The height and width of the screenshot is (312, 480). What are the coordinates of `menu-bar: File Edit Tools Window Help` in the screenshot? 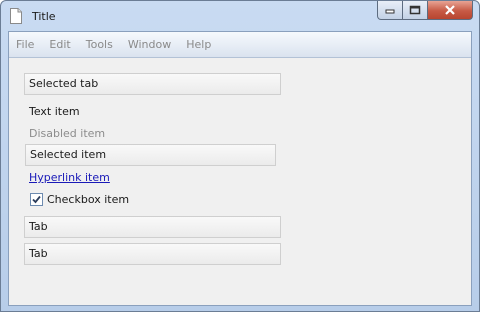 It's located at (240, 45).